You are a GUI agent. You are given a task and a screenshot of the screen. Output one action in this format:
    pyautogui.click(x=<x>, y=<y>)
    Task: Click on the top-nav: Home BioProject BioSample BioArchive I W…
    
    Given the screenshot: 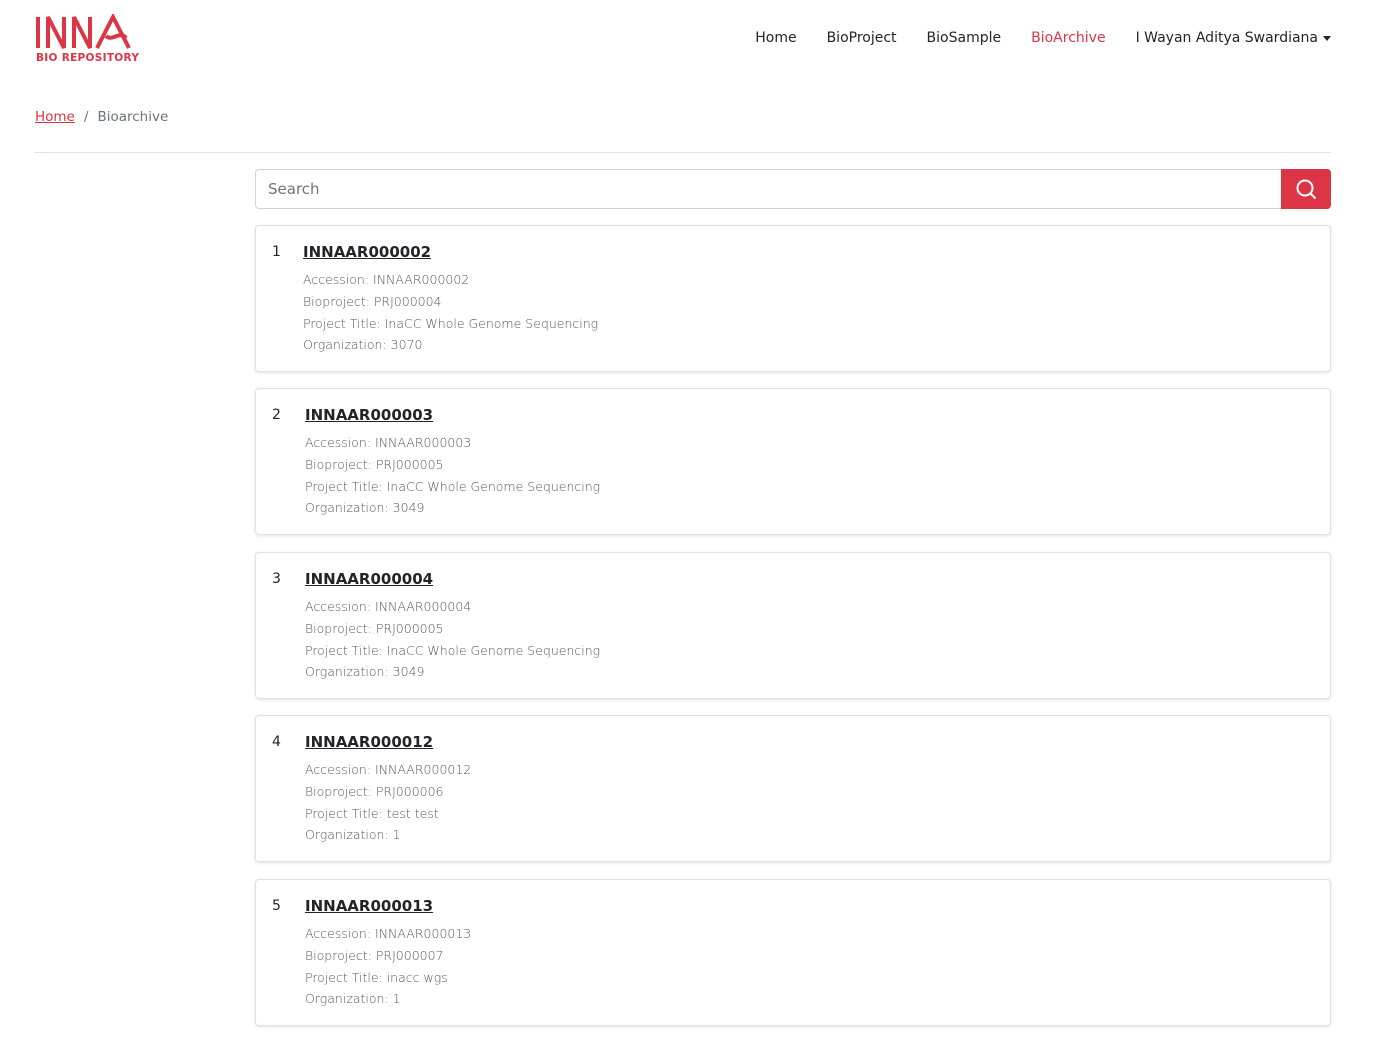 What is the action you would take?
    pyautogui.click(x=1028, y=38)
    